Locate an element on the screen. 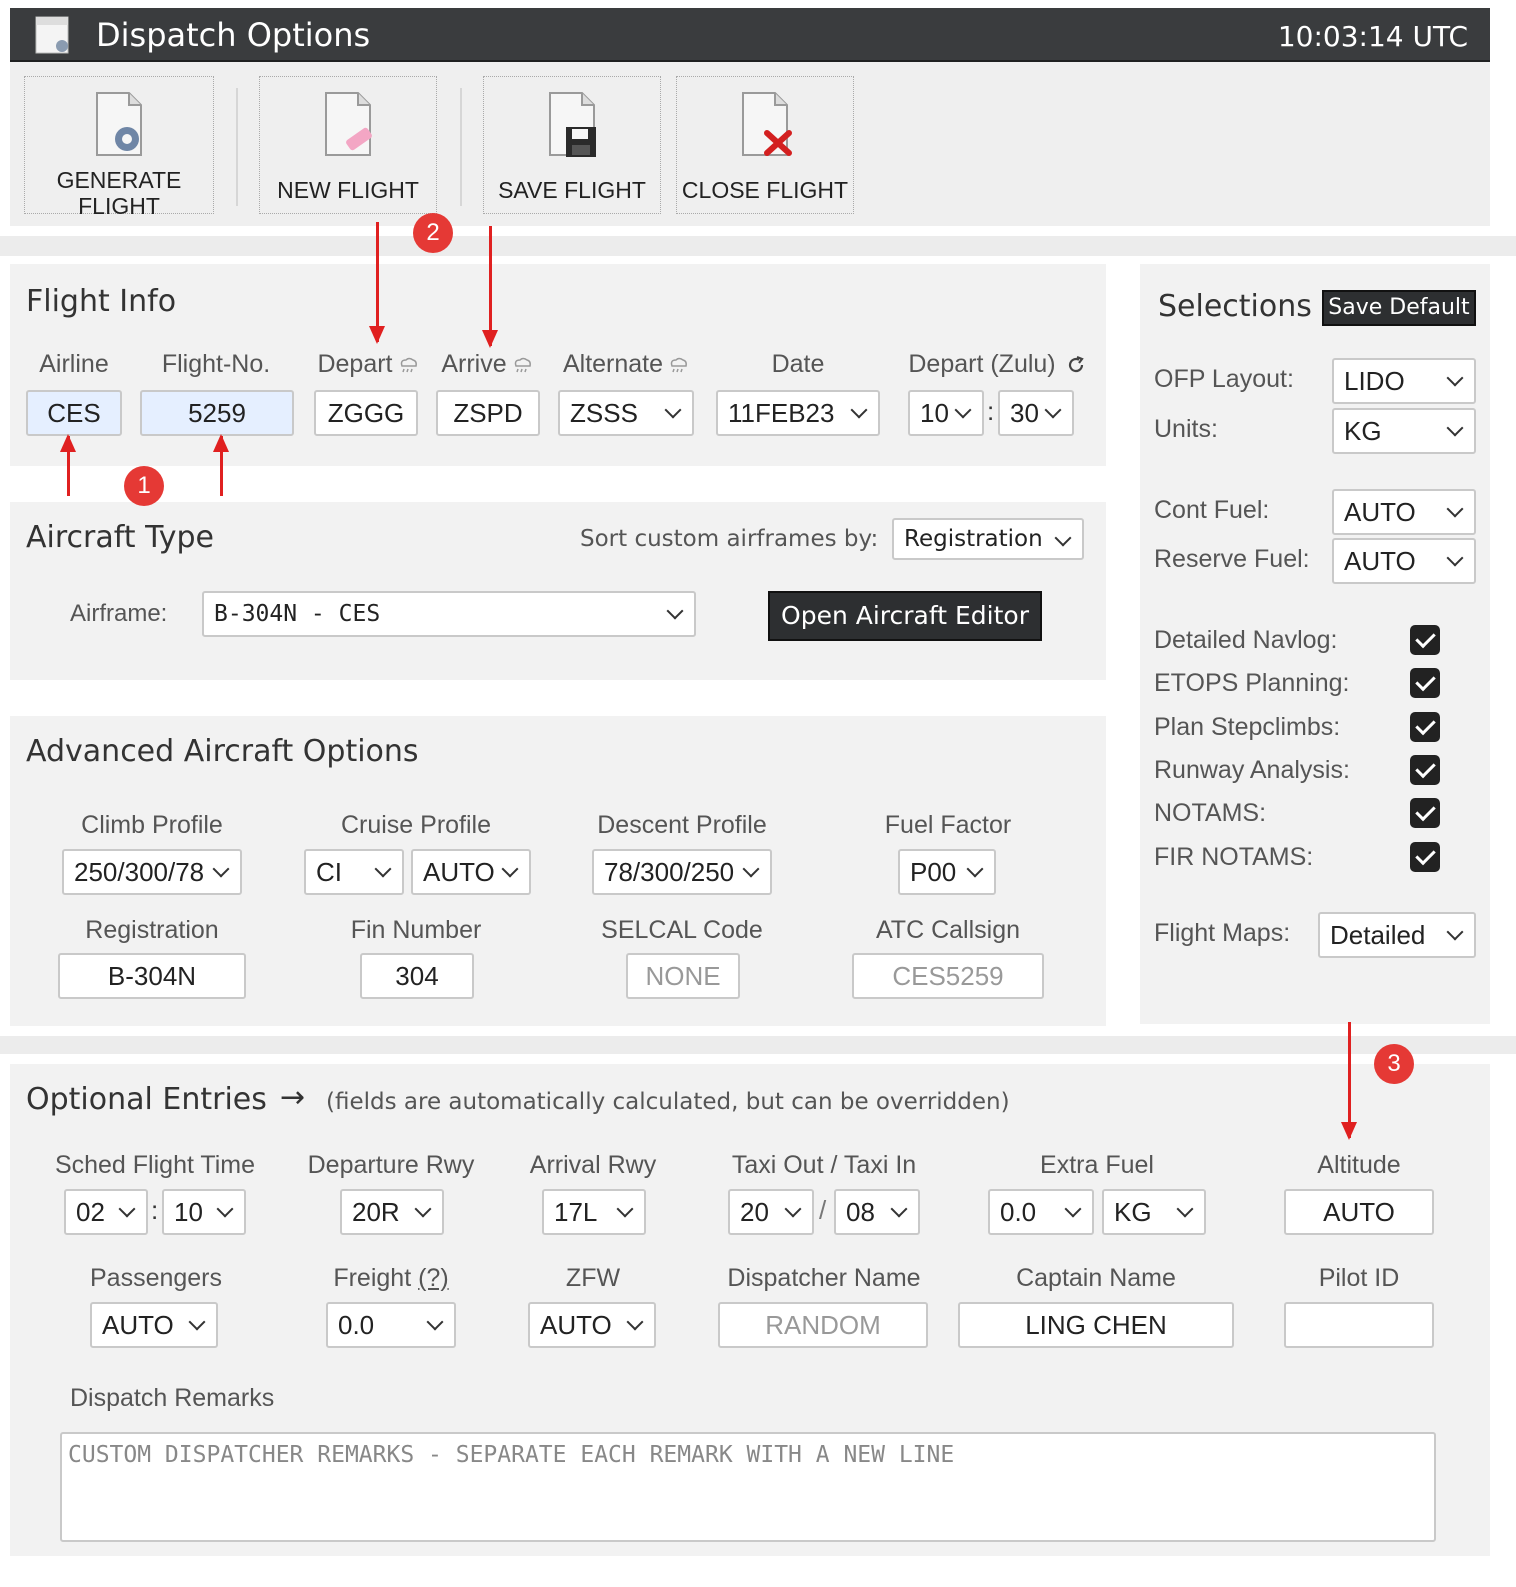  airline-input: CES is located at coordinates (74, 413).